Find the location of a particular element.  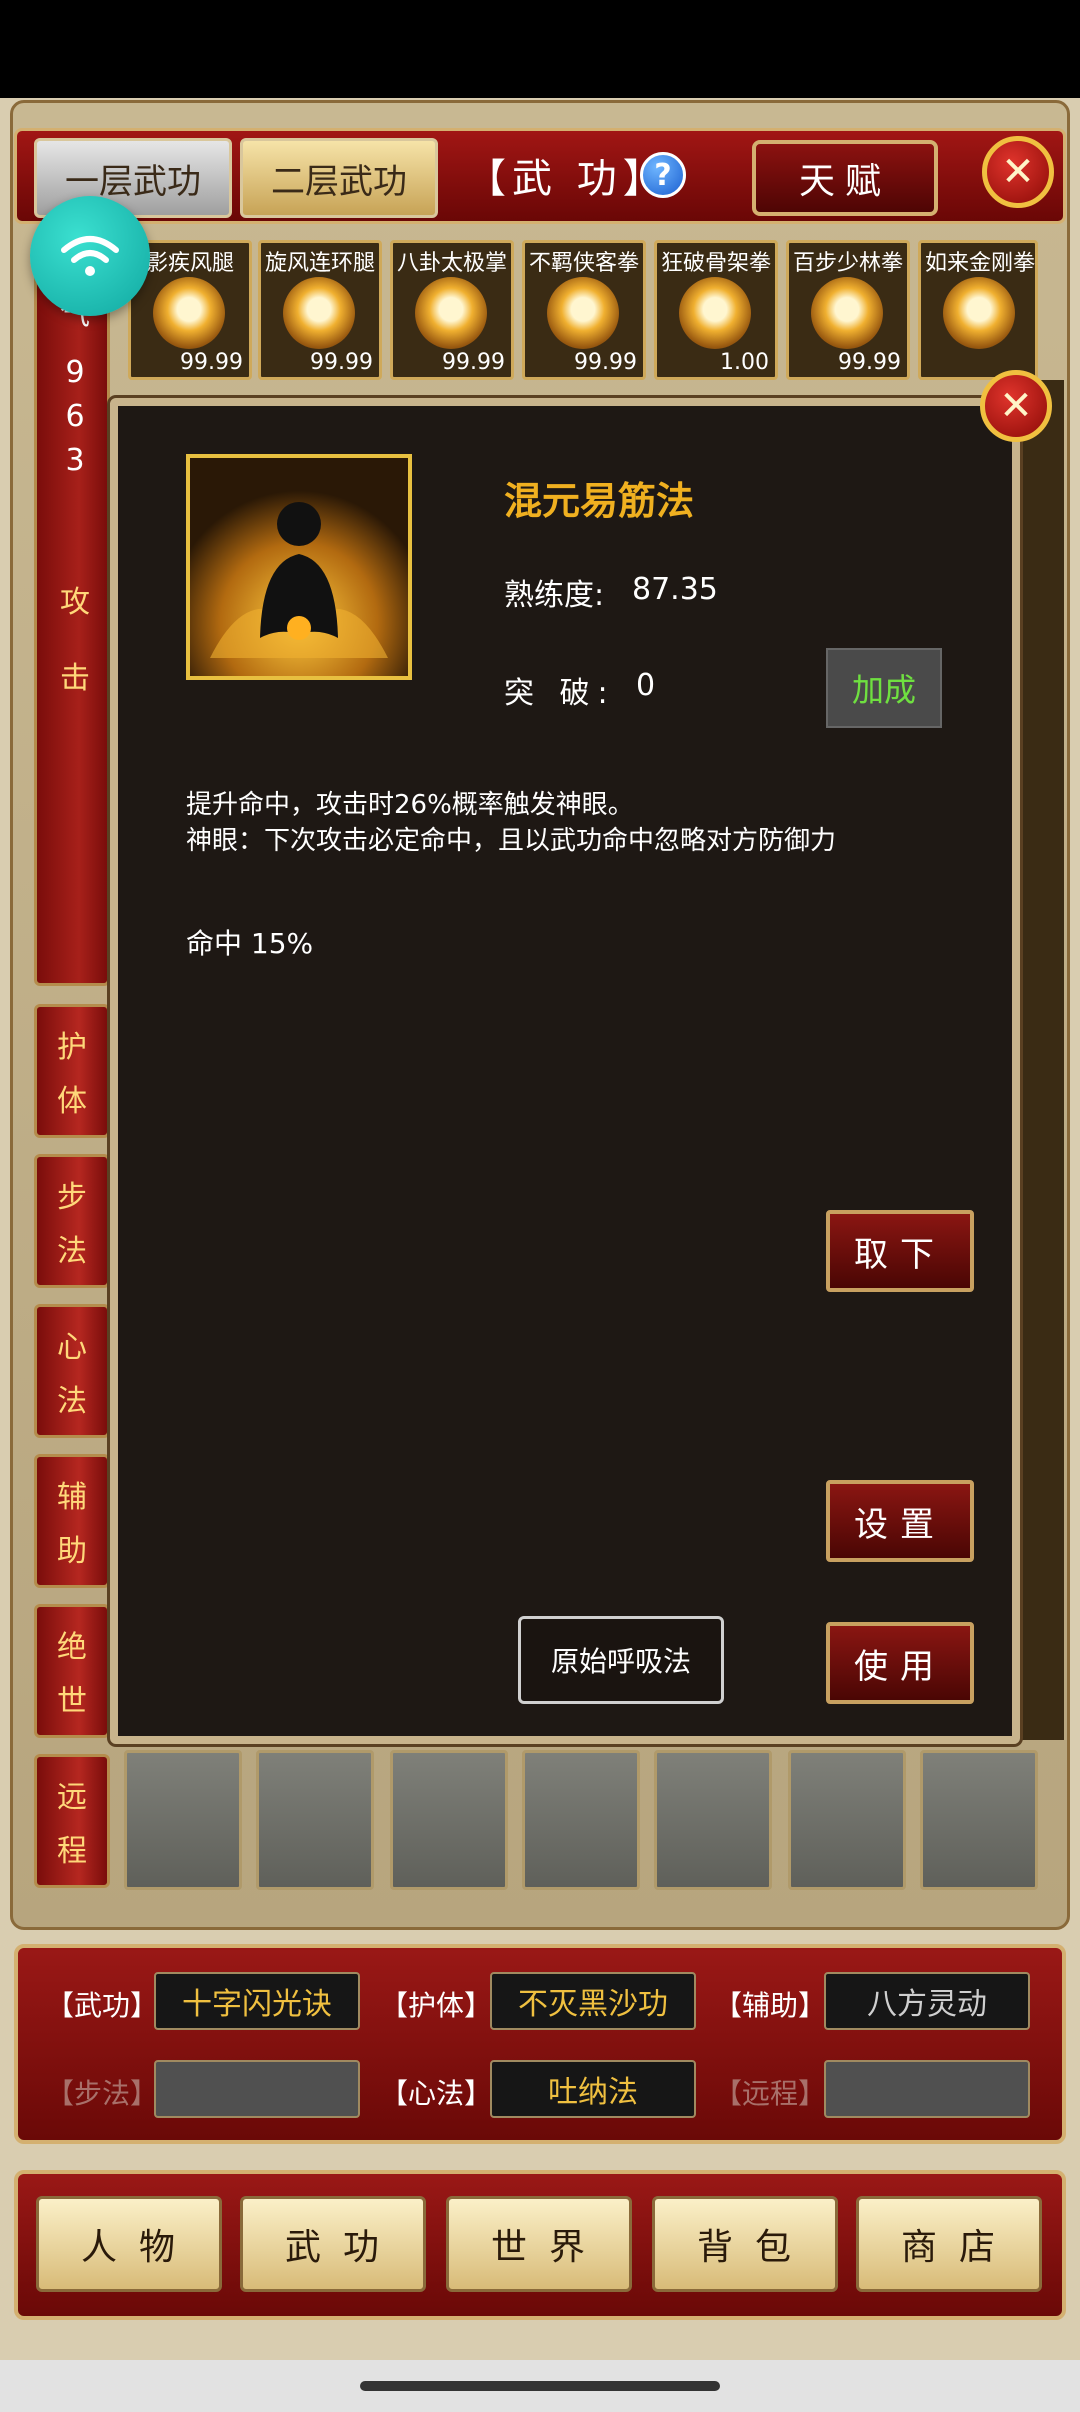

nav-martial-arts: 武功 is located at coordinates (333, 2244).